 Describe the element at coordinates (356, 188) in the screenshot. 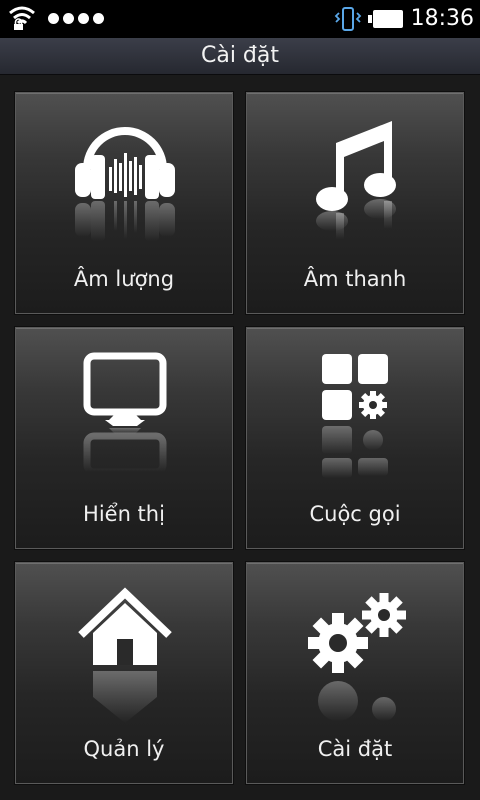

I see `music-note-icon` at that location.